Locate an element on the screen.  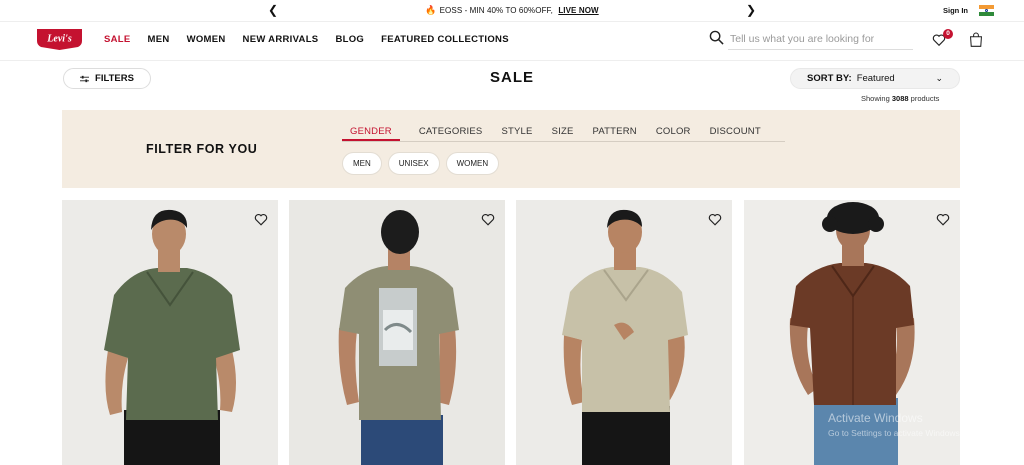
tab-size: SIZE is located at coordinates (563, 133).